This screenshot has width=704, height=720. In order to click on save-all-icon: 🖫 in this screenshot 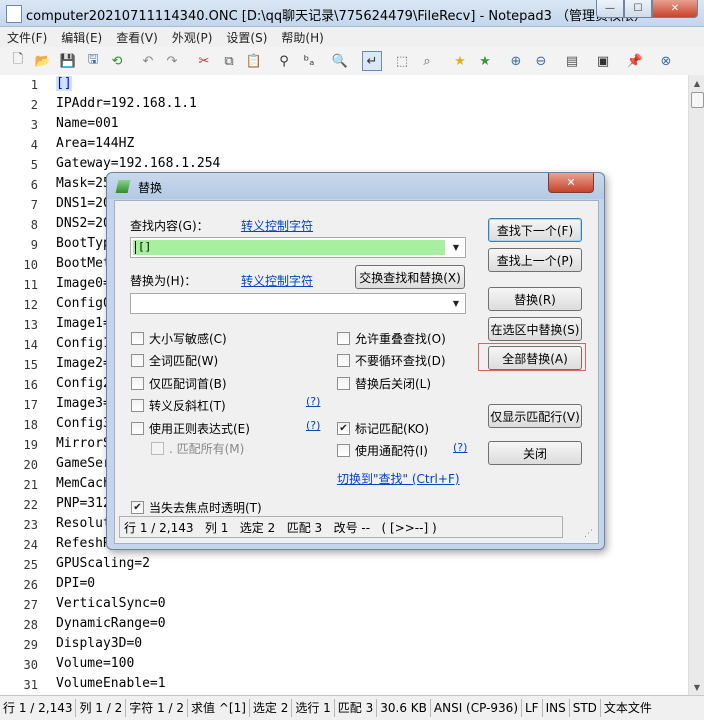, I will do `click(93, 61)`.